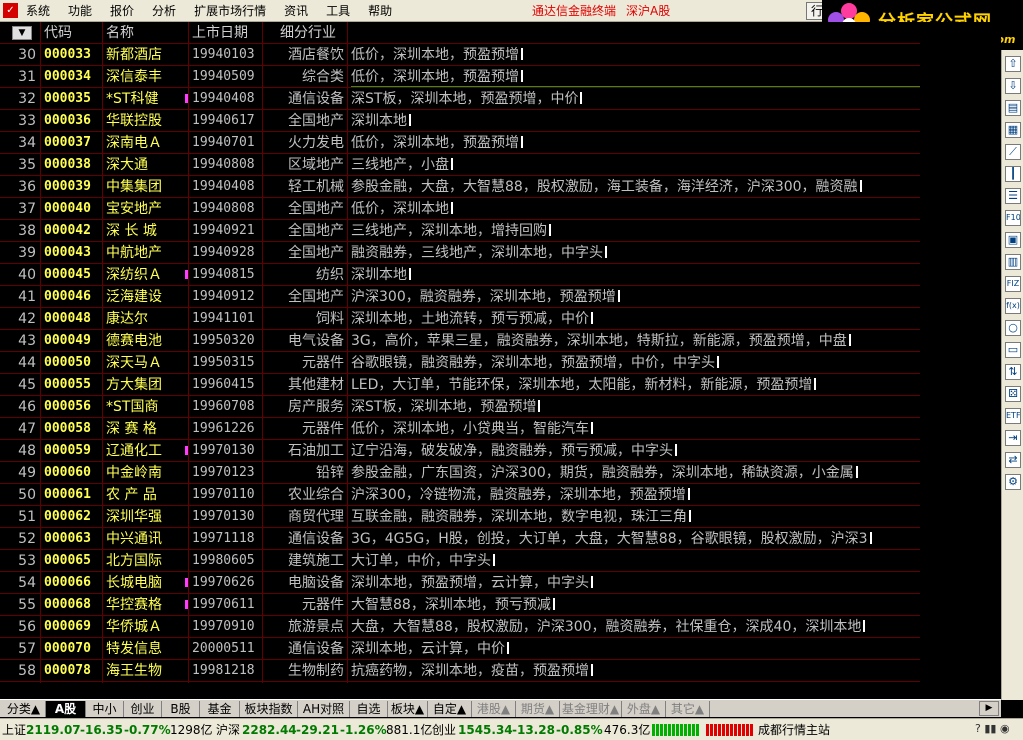 Image resolution: width=1023 pixels, height=740 pixels. Describe the element at coordinates (1013, 394) in the screenshot. I see `dice-icon: ⚄` at that location.